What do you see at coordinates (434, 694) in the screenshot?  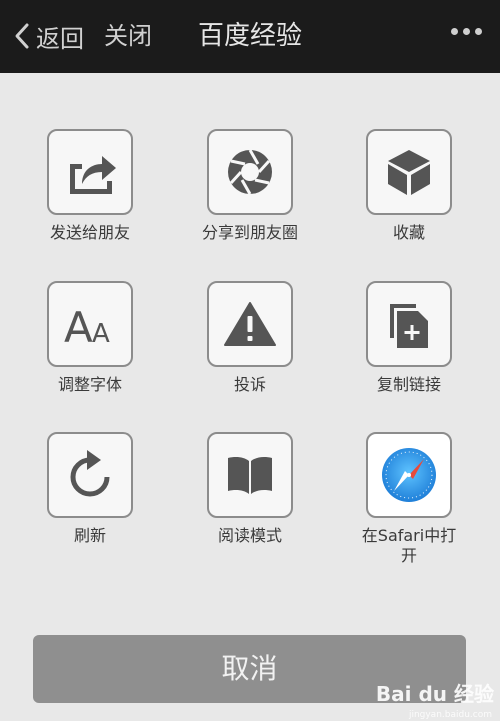 I see `baidu-jingyan-watermark: Bai du 经验` at bounding box center [434, 694].